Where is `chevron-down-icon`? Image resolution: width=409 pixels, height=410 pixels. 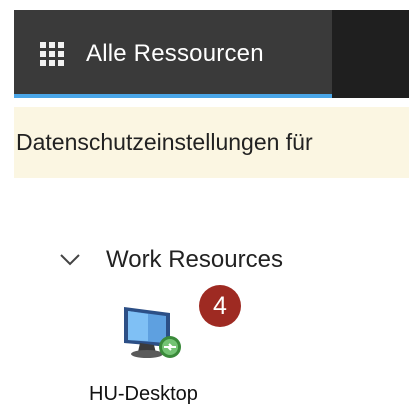 chevron-down-icon is located at coordinates (70, 260).